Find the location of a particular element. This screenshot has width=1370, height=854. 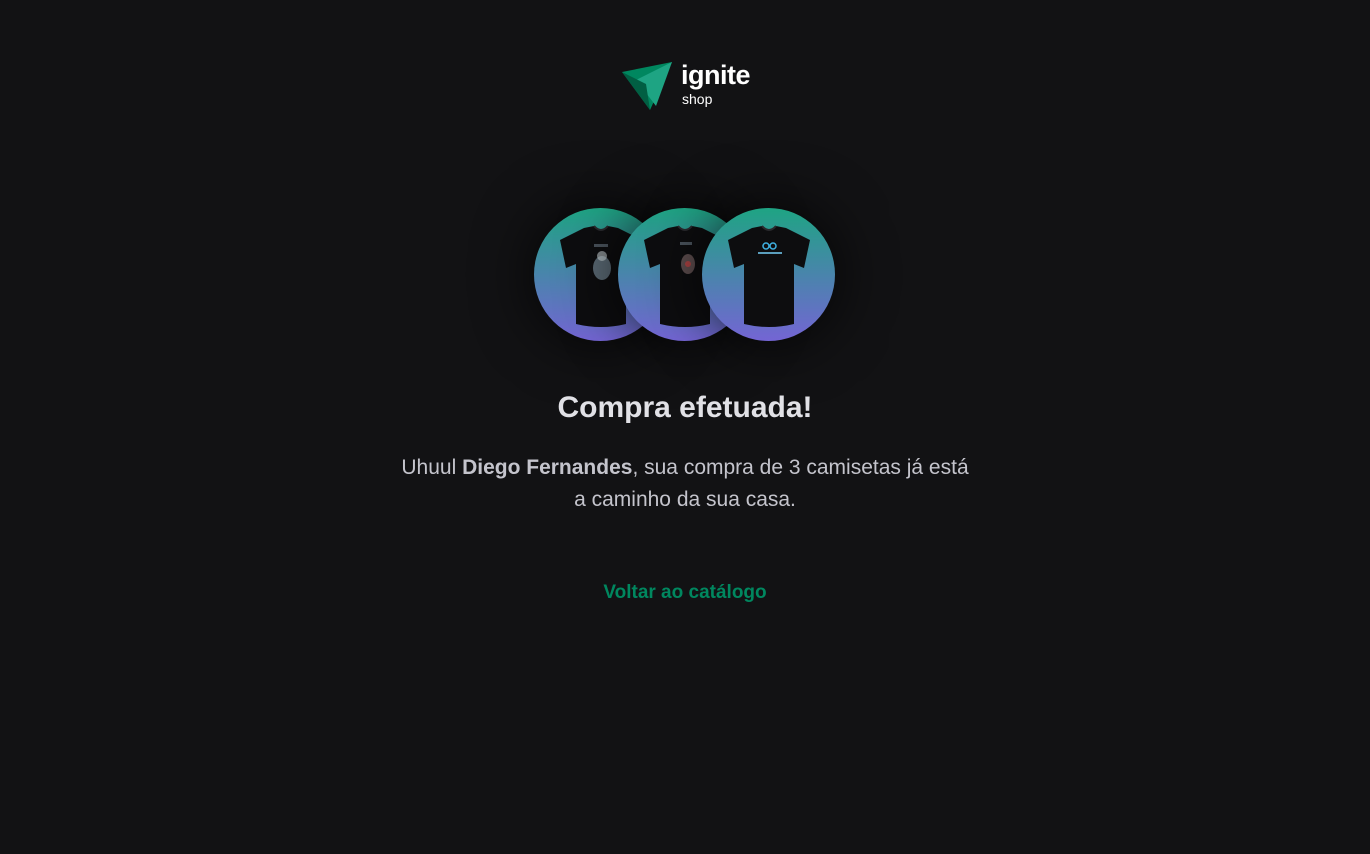

purchased-products is located at coordinates (686, 276).